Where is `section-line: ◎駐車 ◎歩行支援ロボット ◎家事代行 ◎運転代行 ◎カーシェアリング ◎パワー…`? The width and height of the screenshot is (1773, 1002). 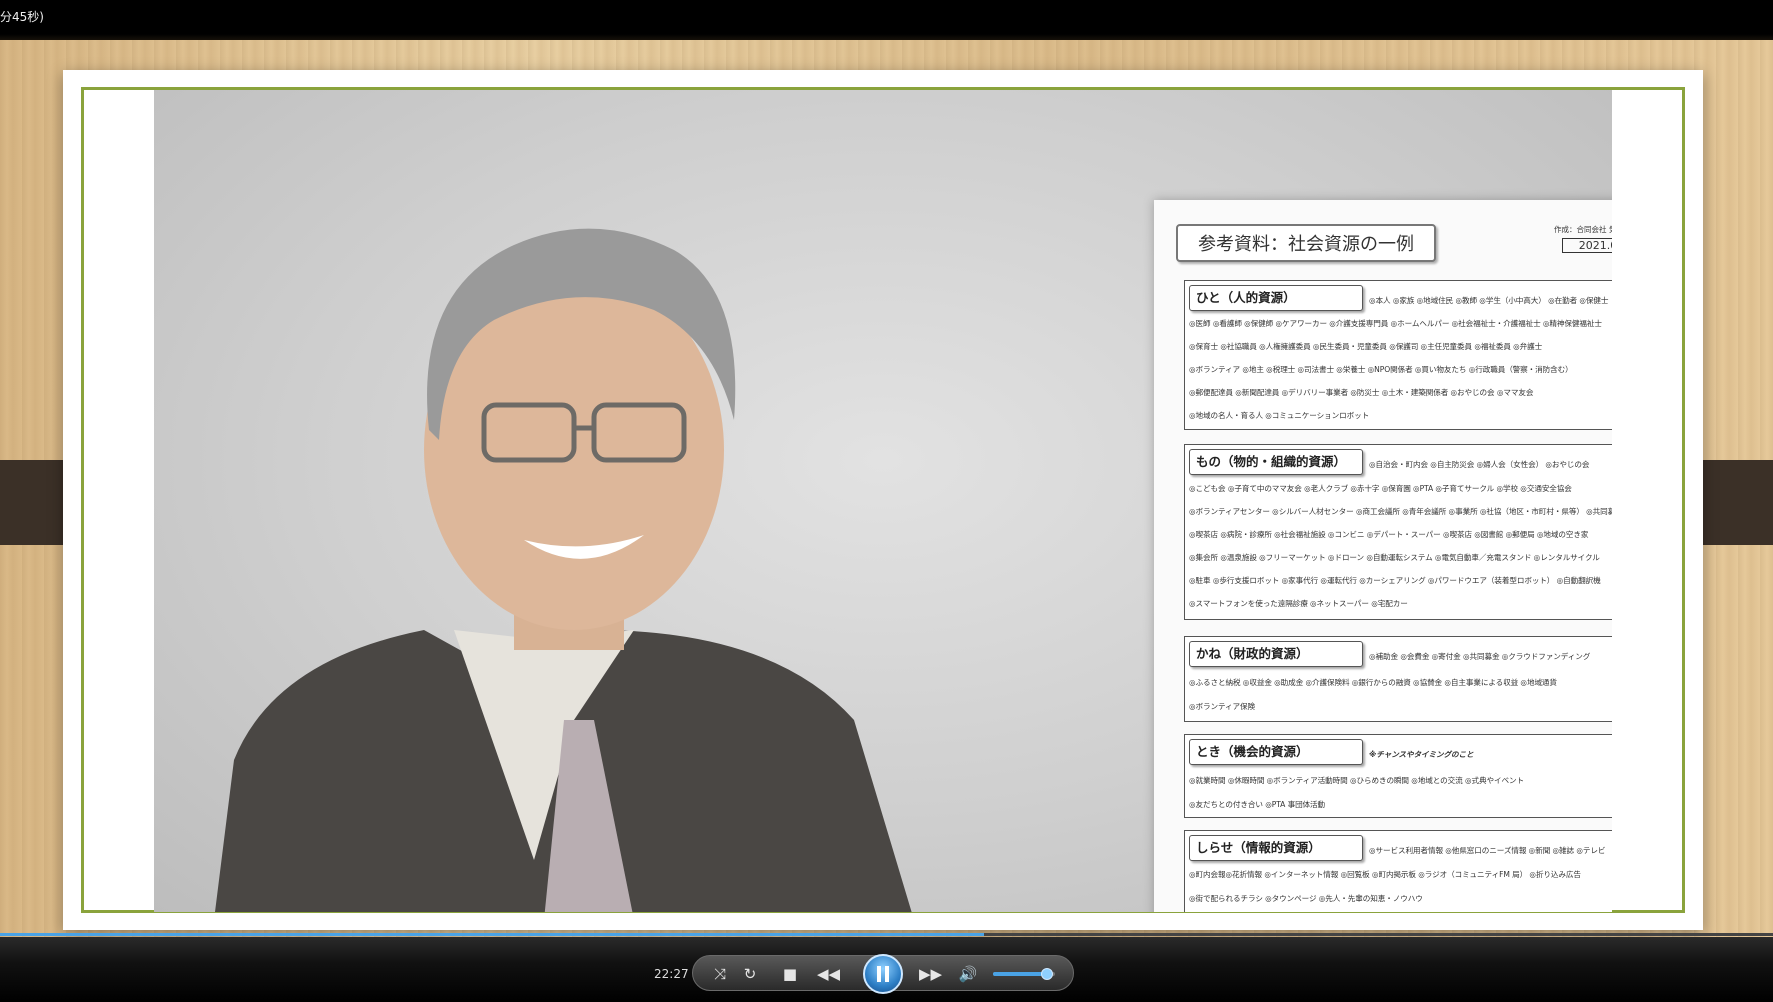 section-line: ◎駐車 ◎歩行支援ロボット ◎家事代行 ◎運転代行 ◎カーシェアリング ◎パワー… is located at coordinates (1395, 580).